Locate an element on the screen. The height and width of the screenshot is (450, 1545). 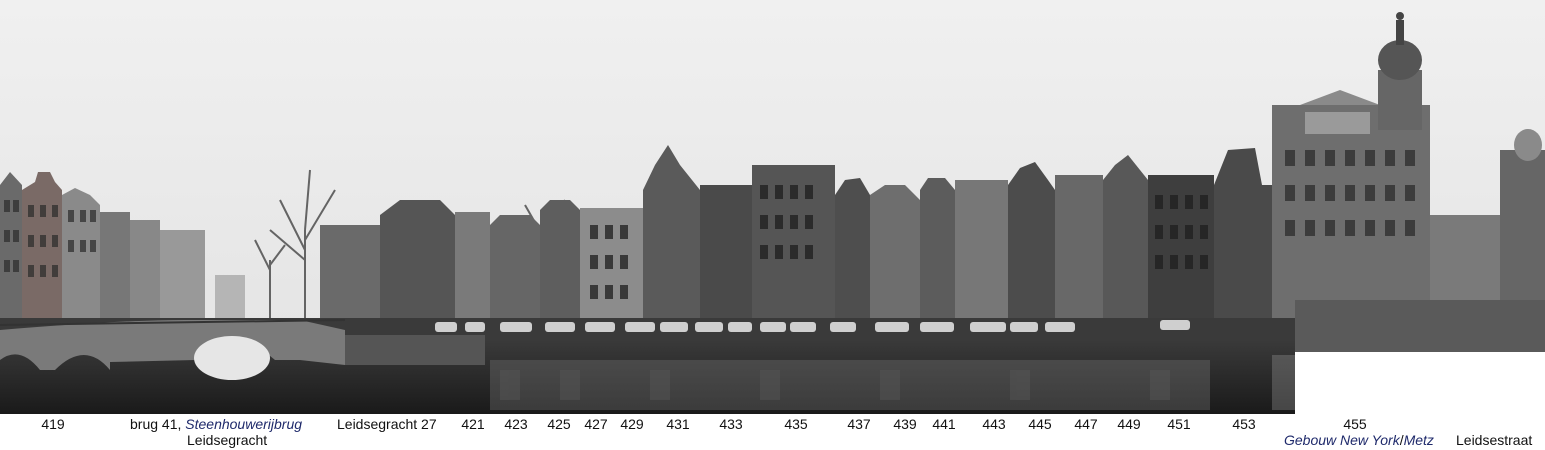
house-number-435: 435 is located at coordinates (796, 424).